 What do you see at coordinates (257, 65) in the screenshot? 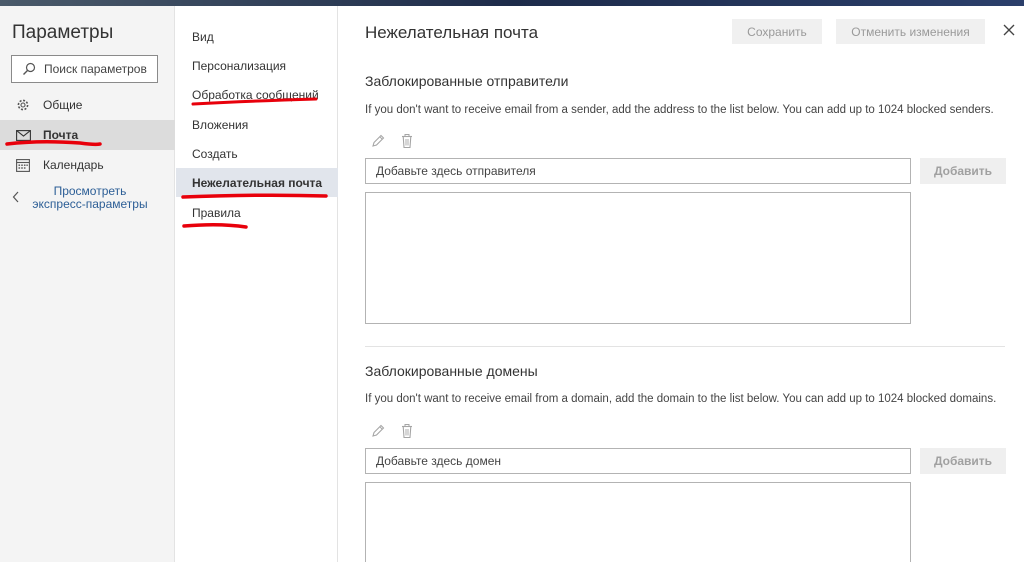
I see `subnav-item-personalization: Персонализация` at bounding box center [257, 65].